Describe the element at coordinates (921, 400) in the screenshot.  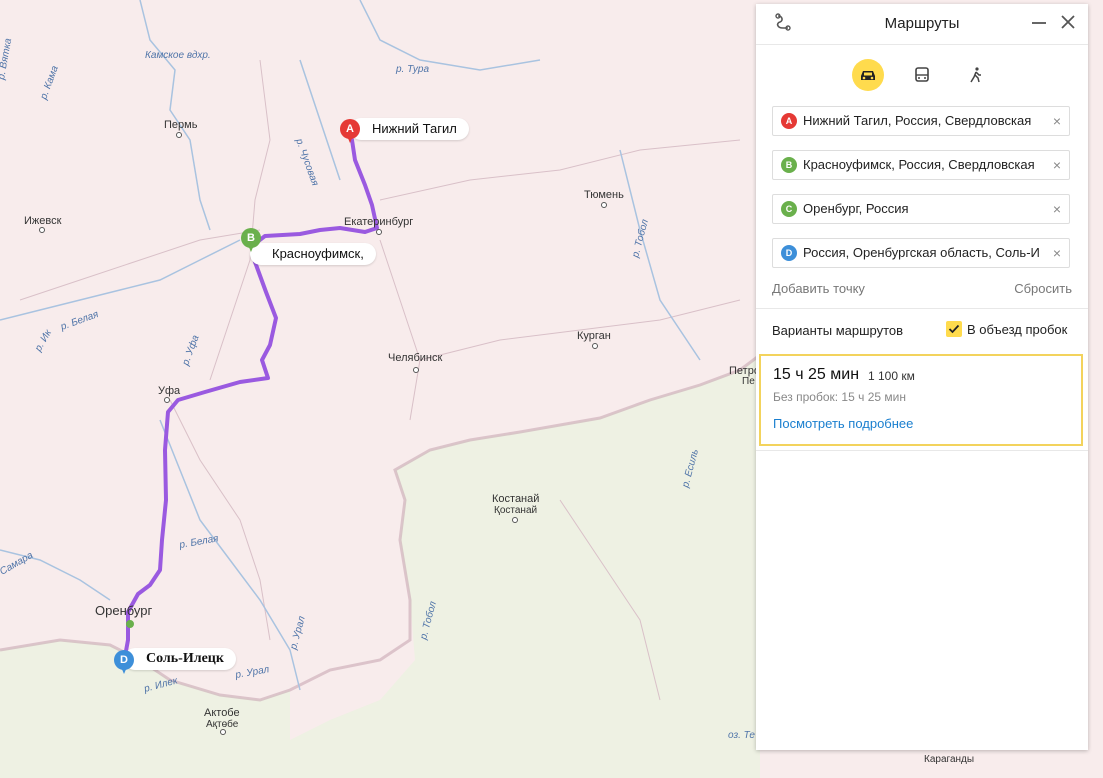
I see `route-option-card: 15 ч 25 мин 1 100 км Без пробок` at that location.